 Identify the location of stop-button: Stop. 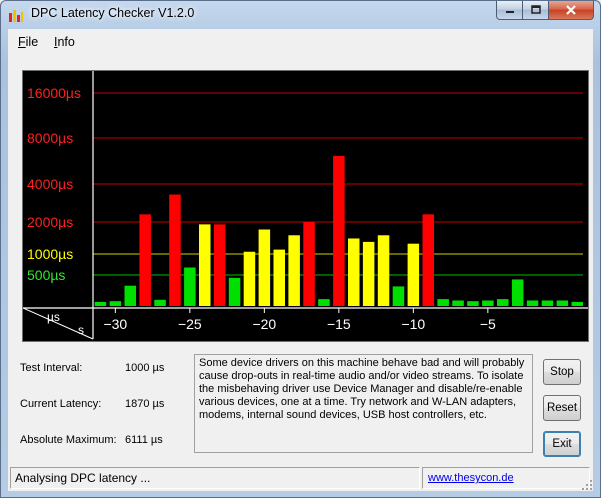
(562, 372).